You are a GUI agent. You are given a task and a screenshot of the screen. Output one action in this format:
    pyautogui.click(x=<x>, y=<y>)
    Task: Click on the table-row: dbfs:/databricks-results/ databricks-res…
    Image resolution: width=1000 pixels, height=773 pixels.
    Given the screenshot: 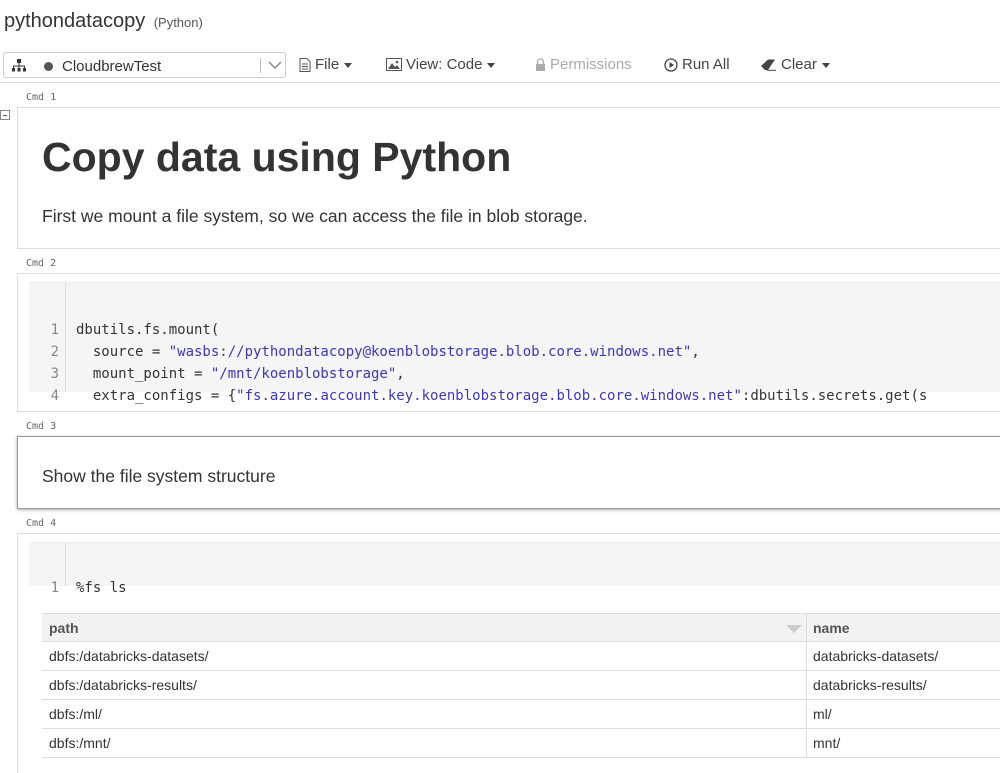 What is the action you would take?
    pyautogui.click(x=521, y=685)
    